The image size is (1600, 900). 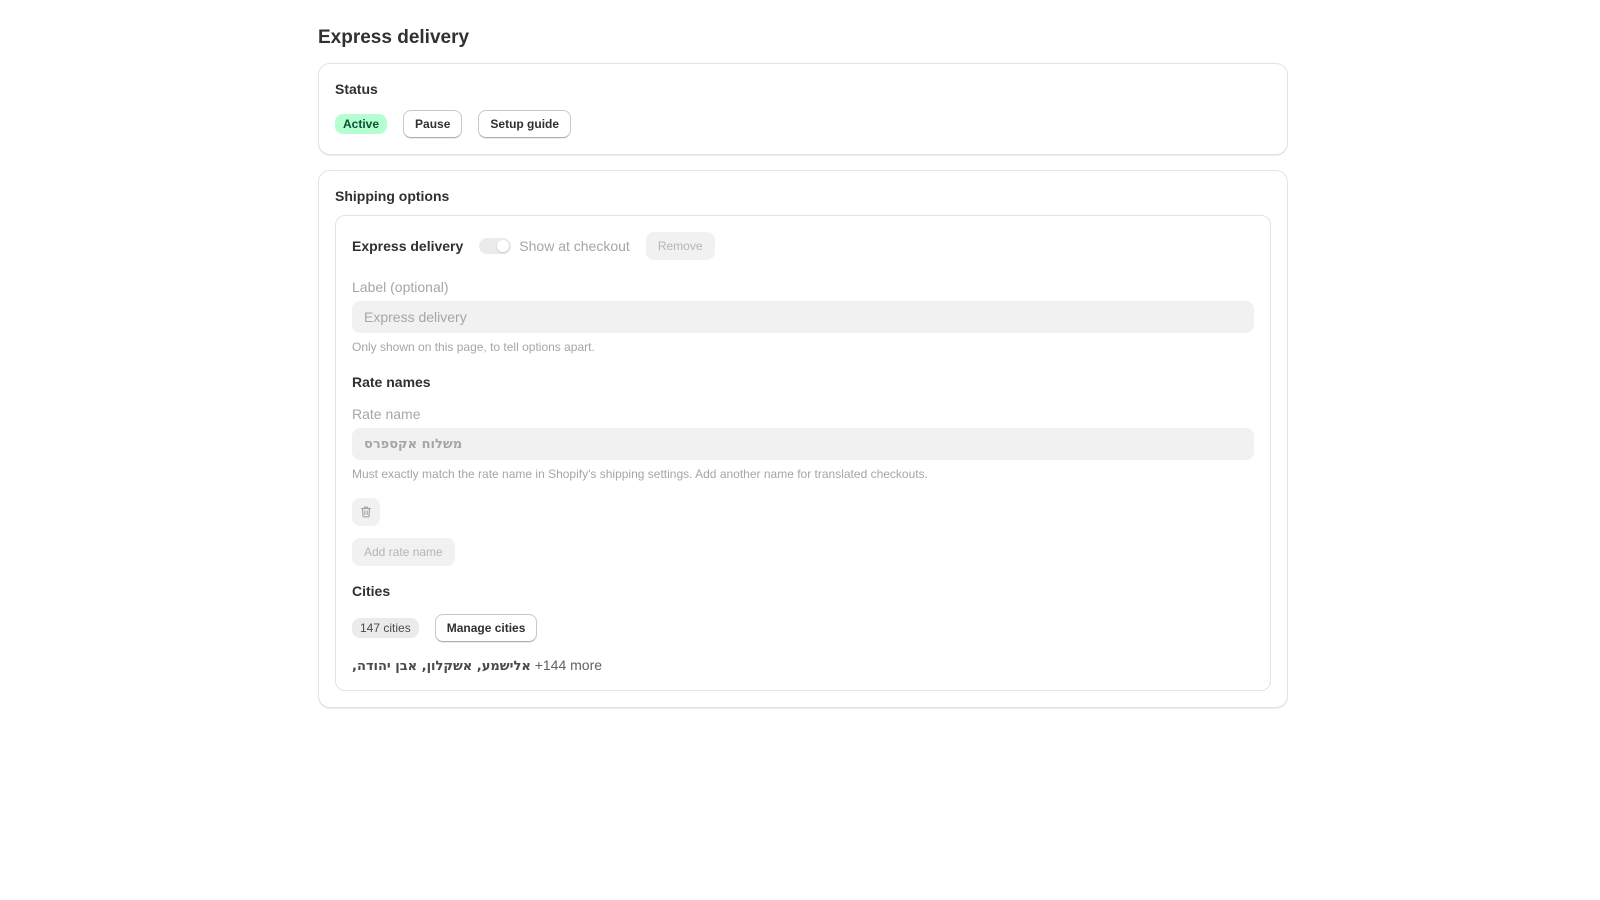 I want to click on label-field-label: Label (optional), so click(x=400, y=287).